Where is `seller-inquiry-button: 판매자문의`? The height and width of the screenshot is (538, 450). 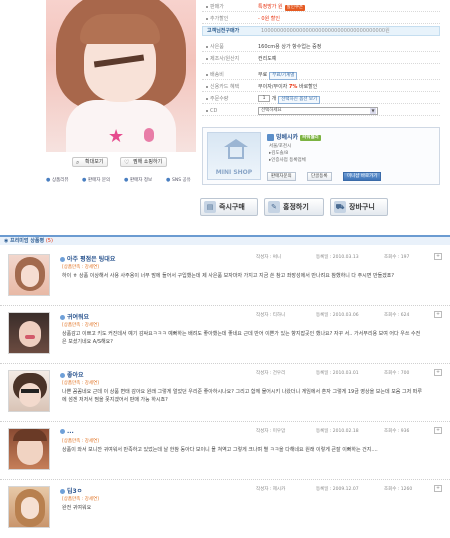 seller-inquiry-button: 판매자문의 is located at coordinates (281, 176).